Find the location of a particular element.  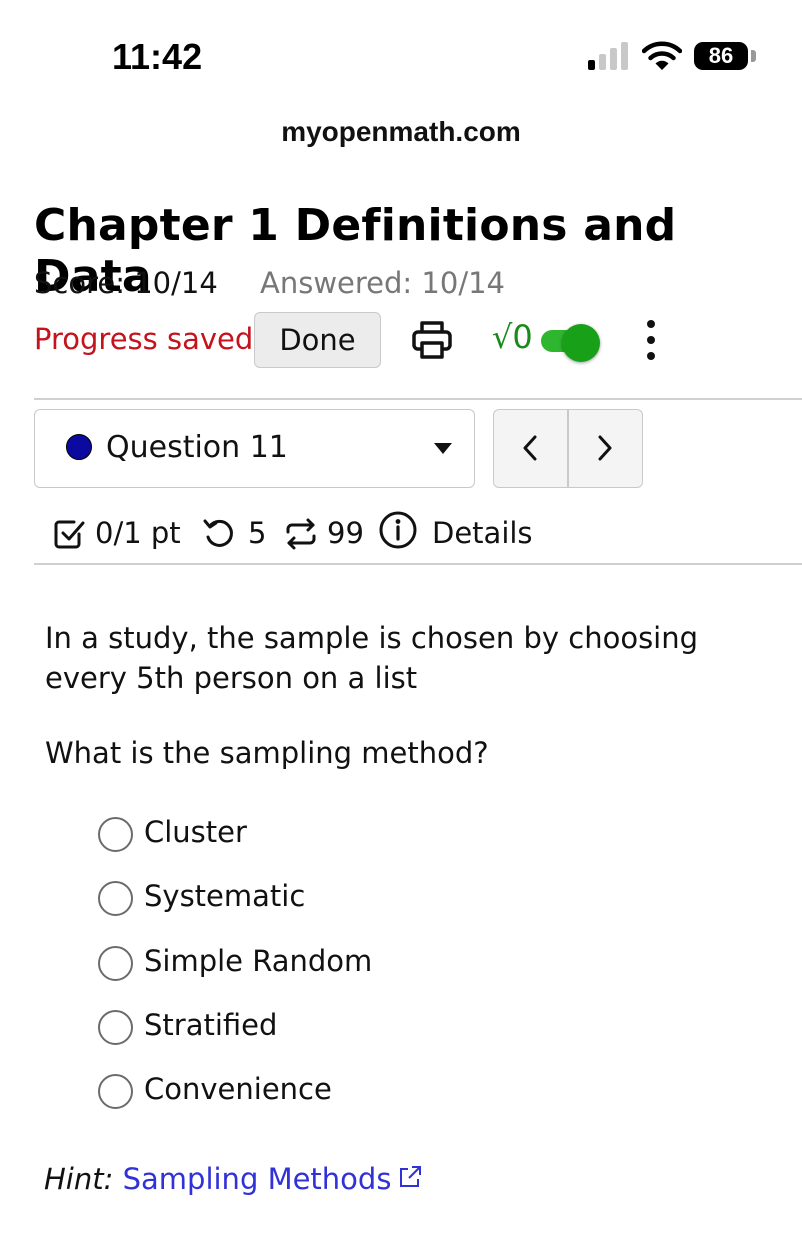

question-prompt: What is the sampling method? is located at coordinates (267, 753).